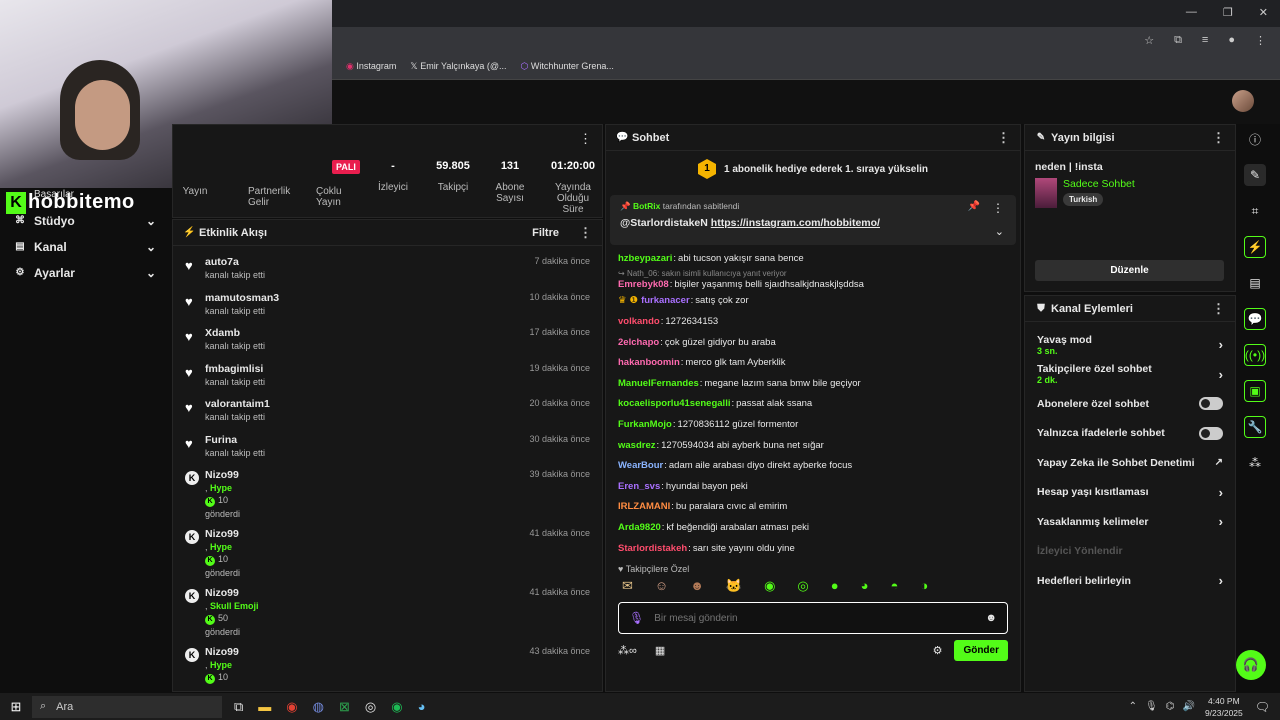  What do you see at coordinates (1228, 12) in the screenshot?
I see `restore-icon: ❐` at bounding box center [1228, 12].